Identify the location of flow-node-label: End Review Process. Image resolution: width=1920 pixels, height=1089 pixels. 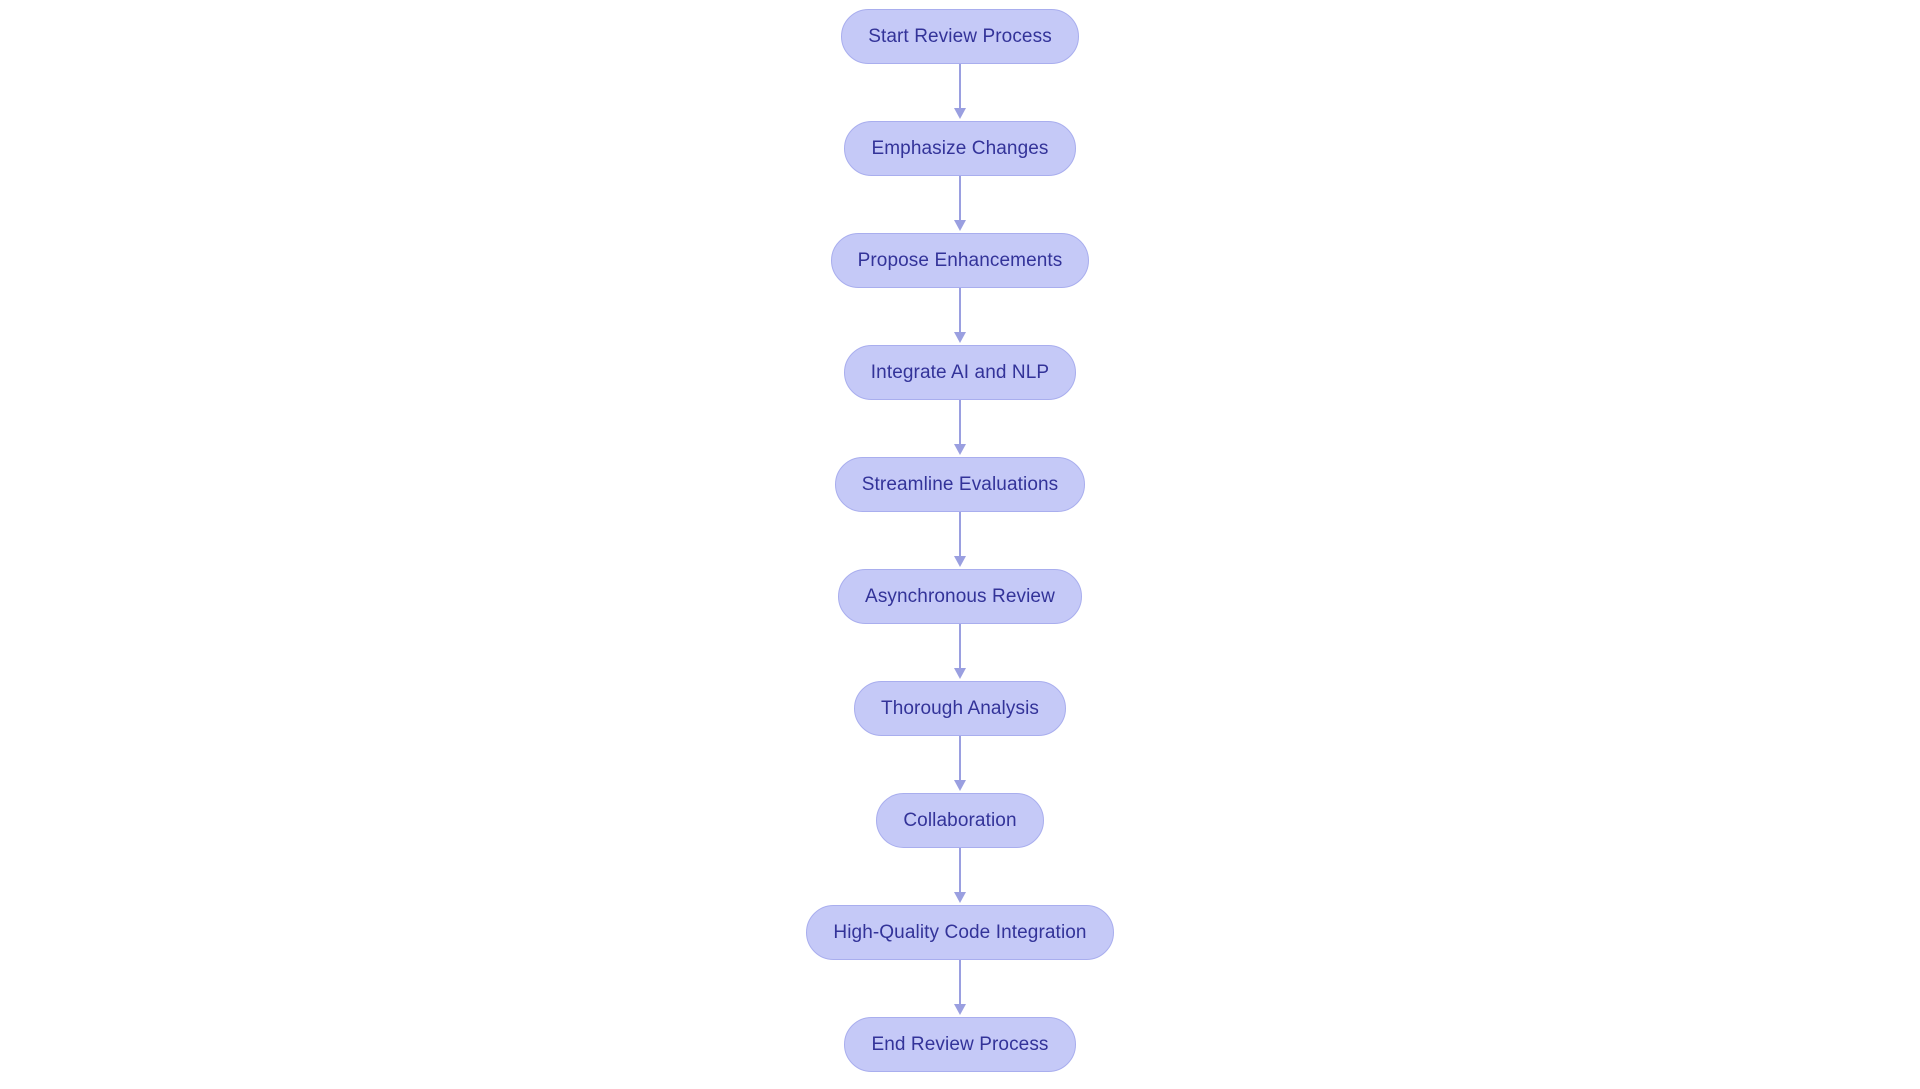
(960, 1044).